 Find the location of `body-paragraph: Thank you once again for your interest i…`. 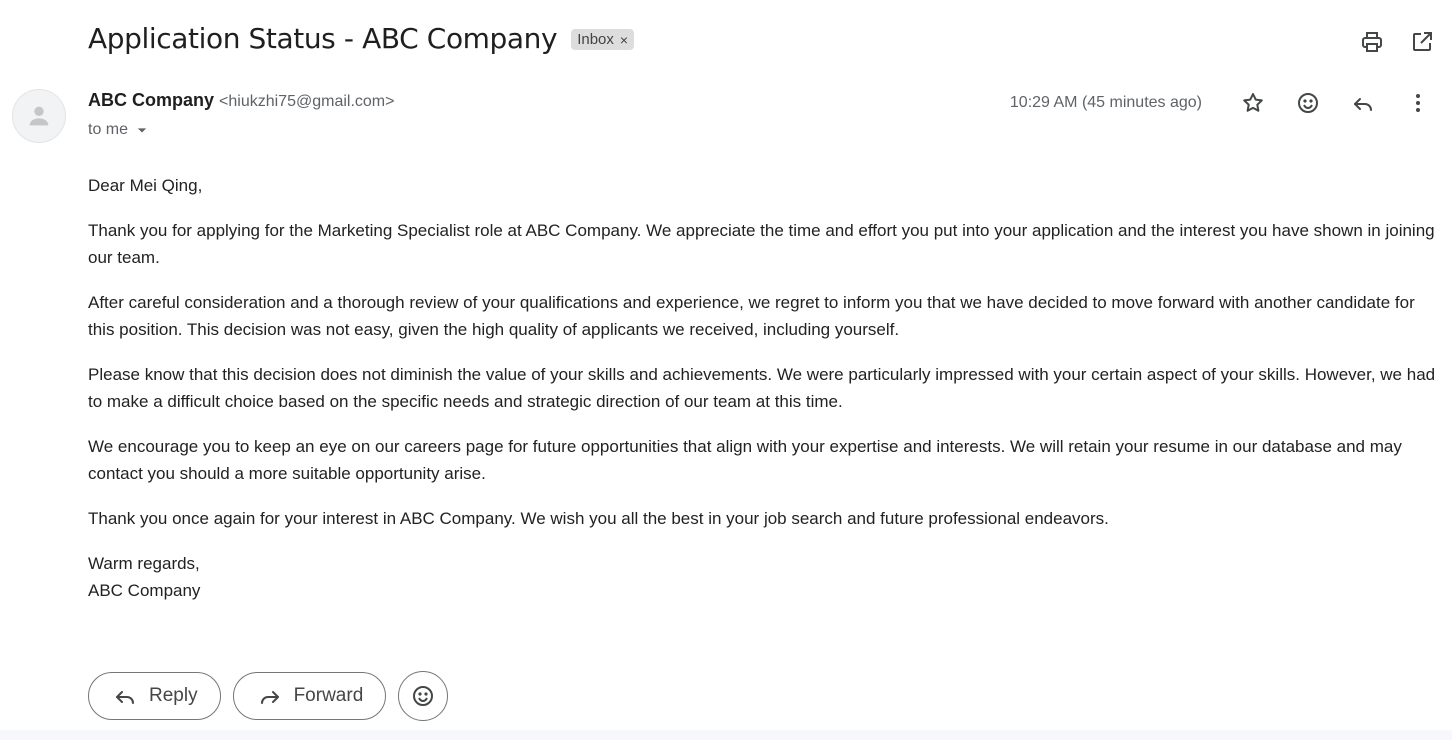

body-paragraph: Thank you once again for your interest i… is located at coordinates (598, 518).